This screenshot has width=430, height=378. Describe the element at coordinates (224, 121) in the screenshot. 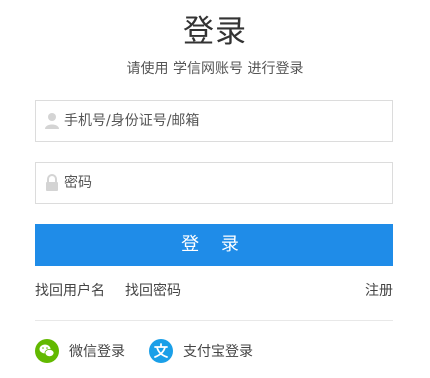

I see `username-input` at that location.